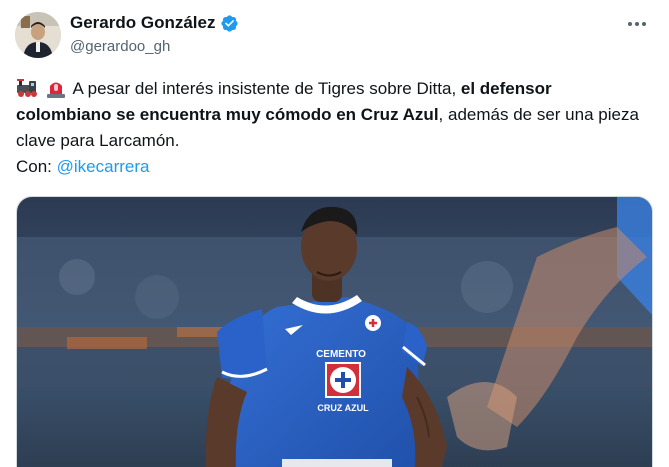 The width and height of the screenshot is (669, 467). What do you see at coordinates (341, 354) in the screenshot?
I see `jersey-sponsor-text: CEMENTO` at bounding box center [341, 354].